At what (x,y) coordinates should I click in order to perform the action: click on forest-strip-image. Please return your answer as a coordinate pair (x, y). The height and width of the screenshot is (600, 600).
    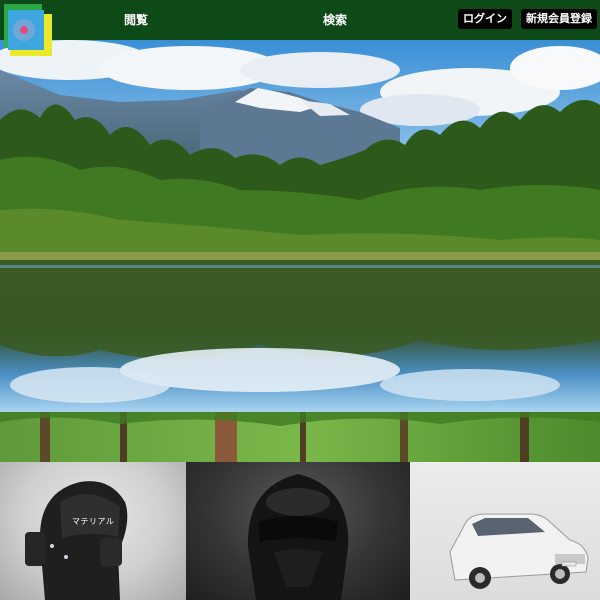
    Looking at the image, I should click on (300, 437).